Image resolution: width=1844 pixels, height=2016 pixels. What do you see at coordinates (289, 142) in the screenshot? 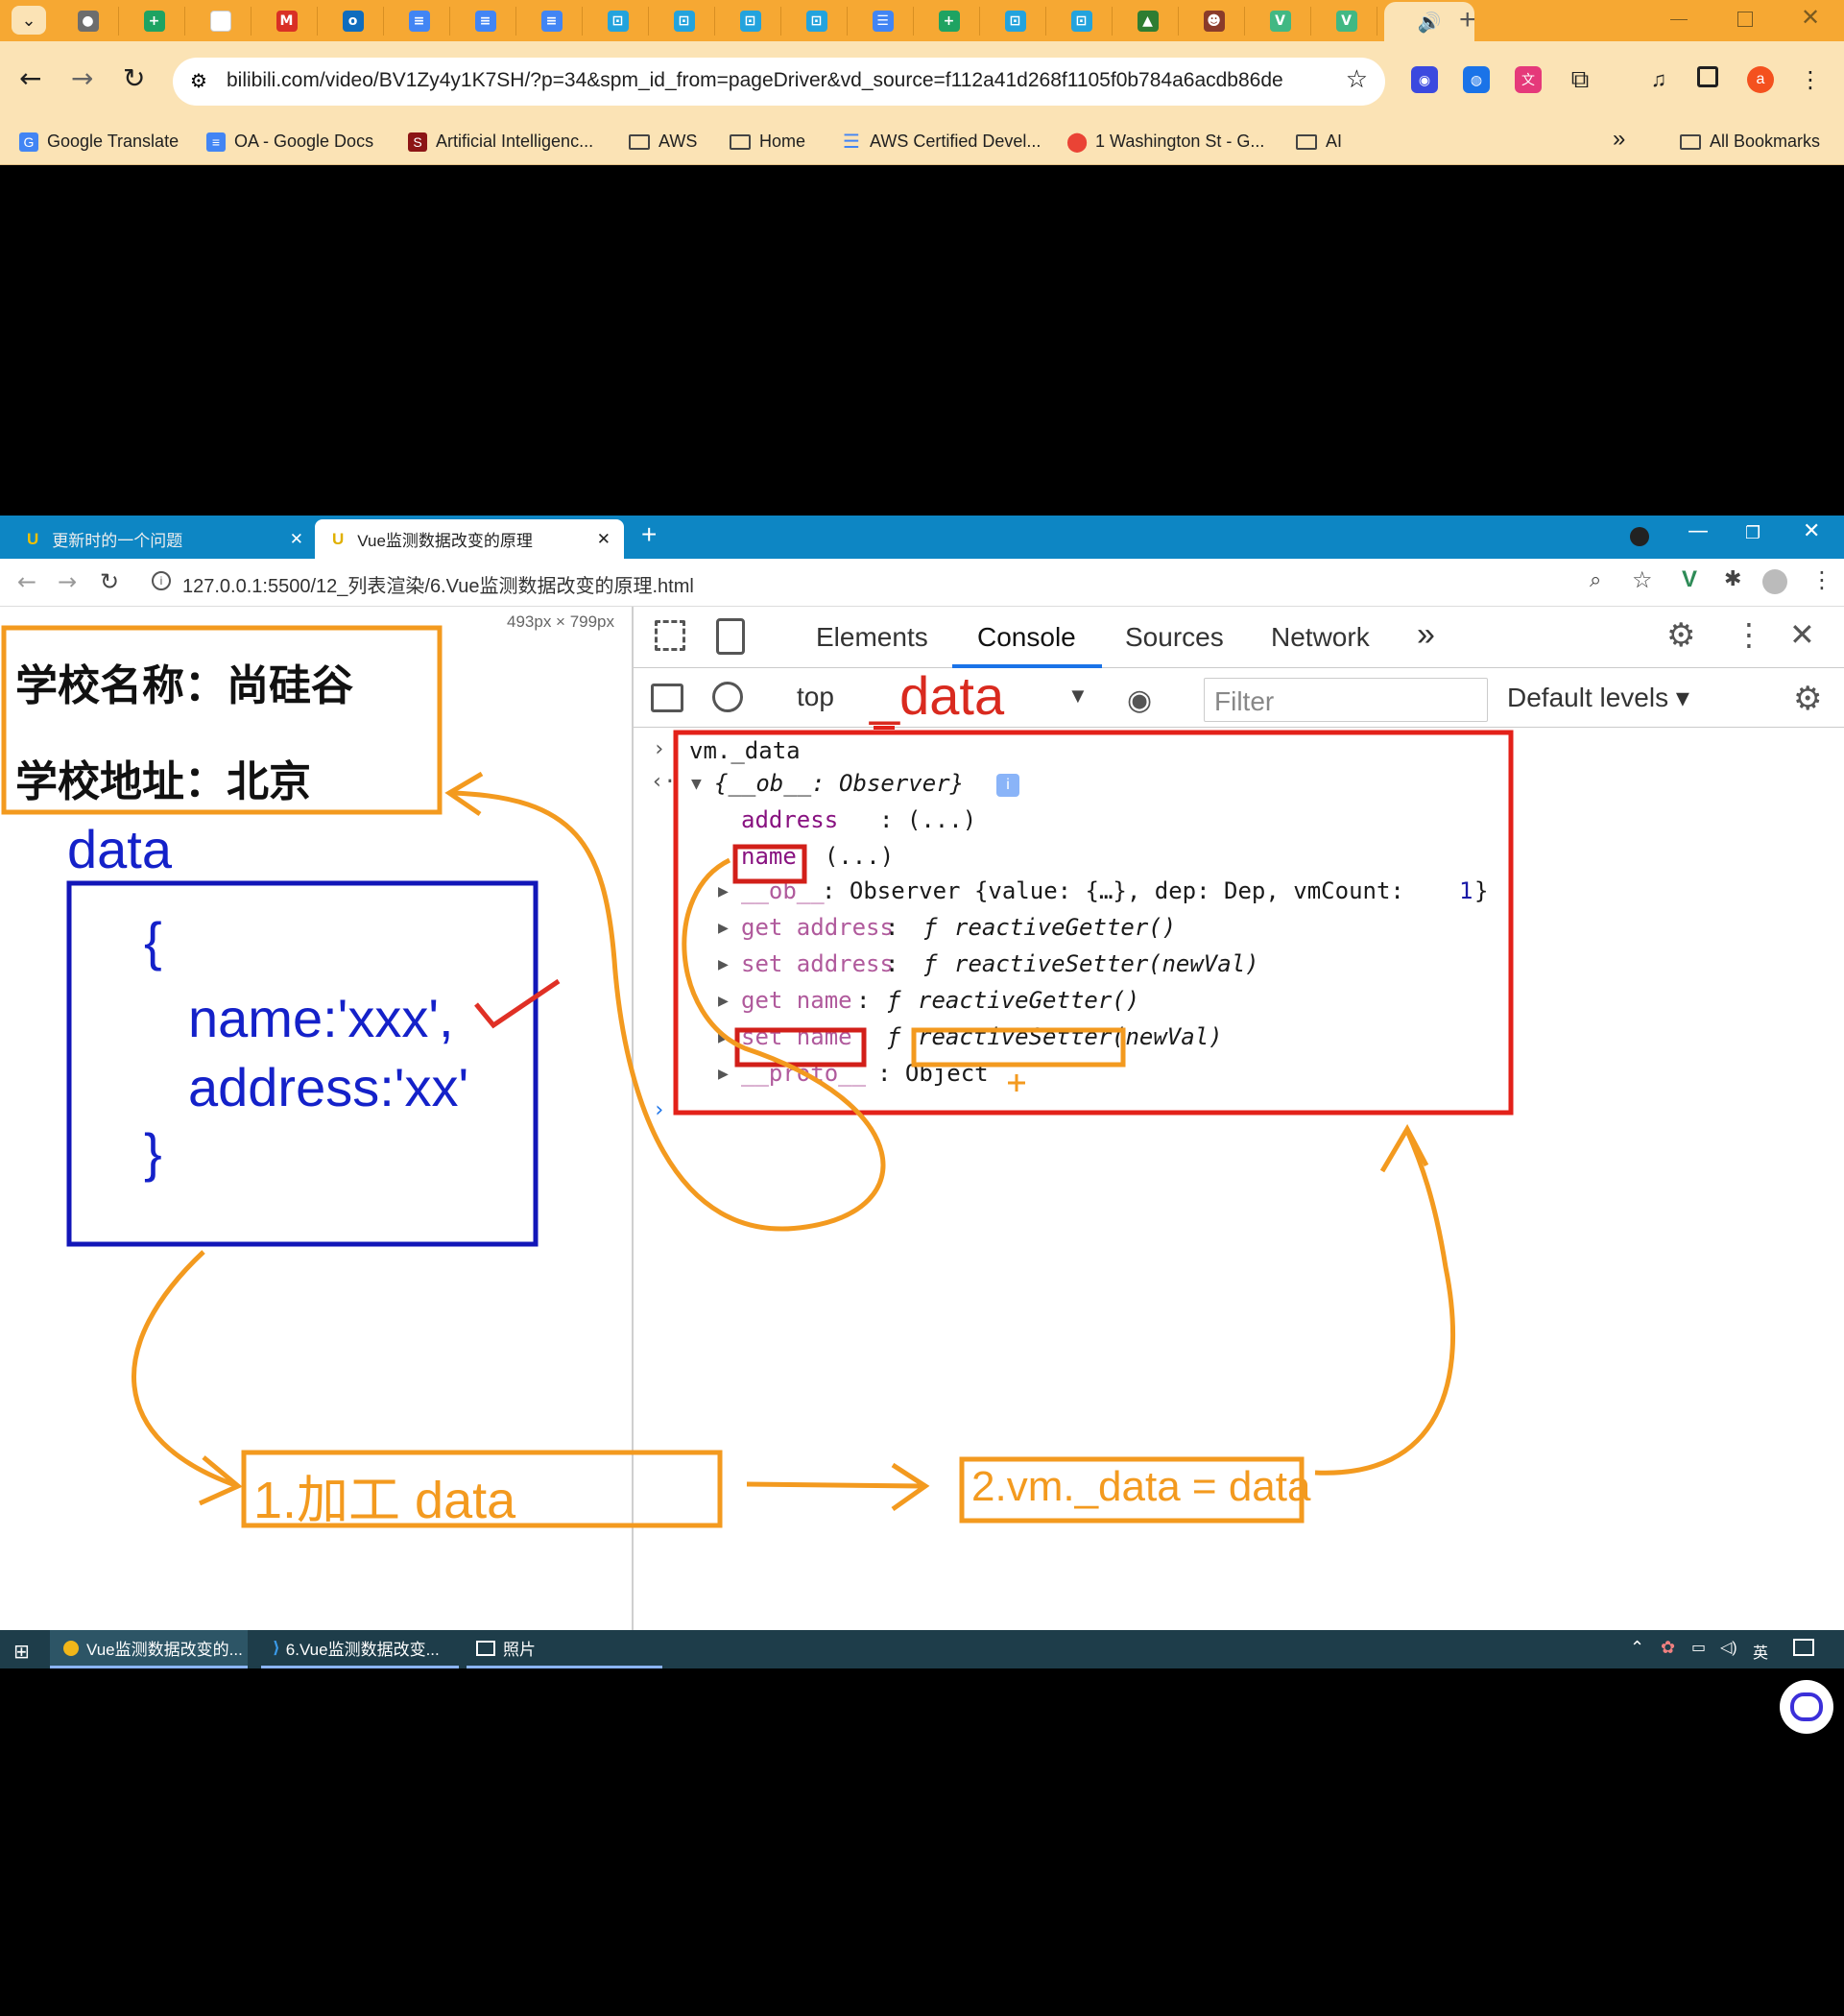
I see `bookmark-oa-docs: ≡ OA - Google Docs` at bounding box center [289, 142].